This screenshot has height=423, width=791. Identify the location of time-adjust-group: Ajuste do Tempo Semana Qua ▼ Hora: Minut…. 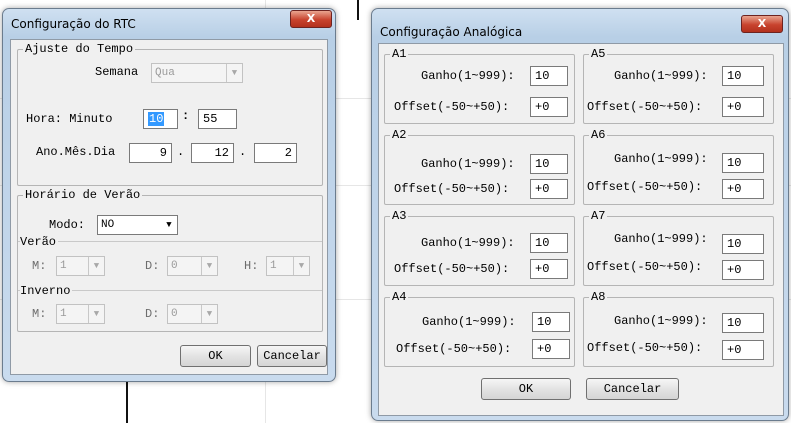
(170, 114).